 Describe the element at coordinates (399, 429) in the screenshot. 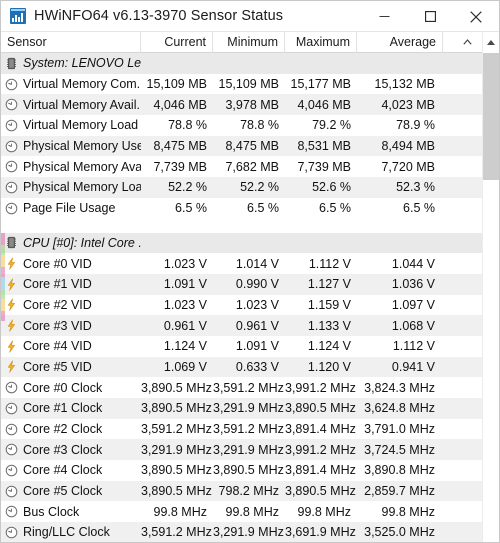

I see `sensor-average-value: 3,791.0 MHz` at that location.